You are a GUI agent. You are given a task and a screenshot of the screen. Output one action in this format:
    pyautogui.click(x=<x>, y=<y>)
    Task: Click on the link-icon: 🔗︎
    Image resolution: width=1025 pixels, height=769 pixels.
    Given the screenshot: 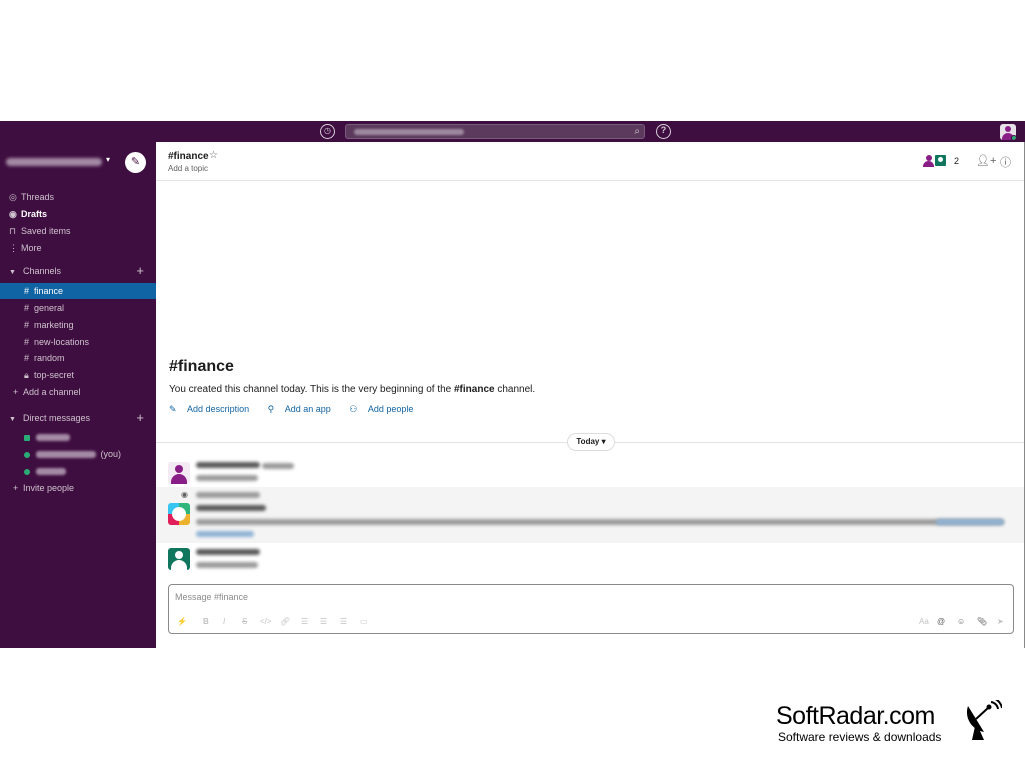 What is the action you would take?
    pyautogui.click(x=285, y=621)
    